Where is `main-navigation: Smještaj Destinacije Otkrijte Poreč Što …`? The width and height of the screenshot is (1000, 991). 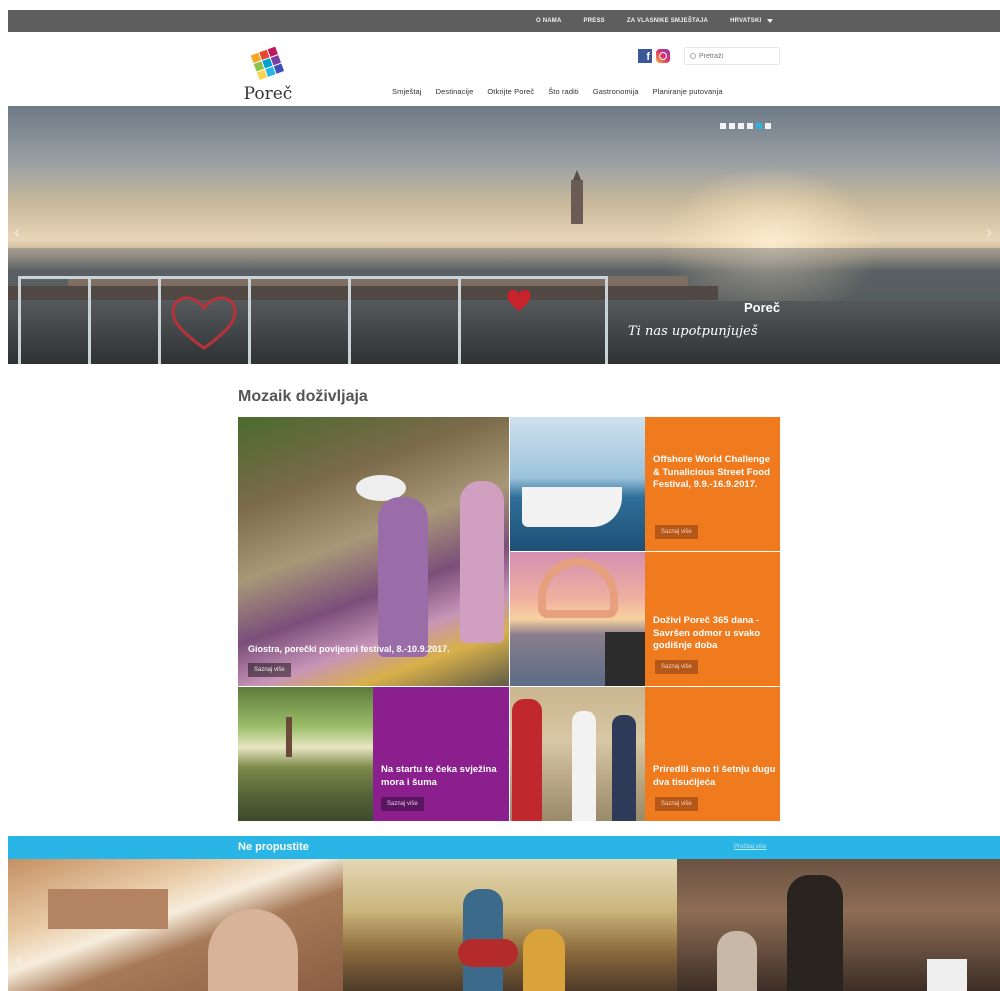 main-navigation: Smještaj Destinacije Otkrijte Poreč Što … is located at coordinates (557, 91).